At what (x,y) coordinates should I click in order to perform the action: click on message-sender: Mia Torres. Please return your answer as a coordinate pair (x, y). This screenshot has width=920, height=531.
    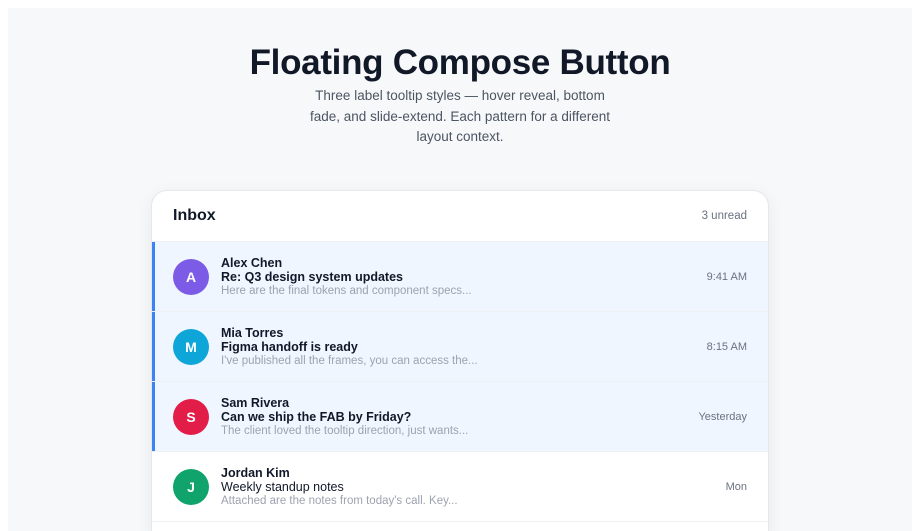
    Looking at the image, I should click on (252, 332).